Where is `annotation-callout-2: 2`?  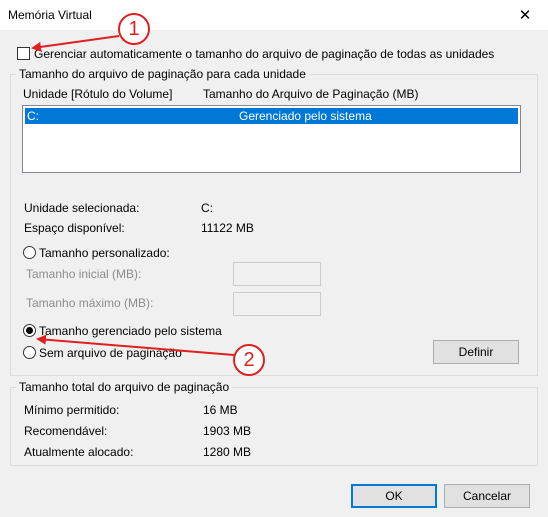 annotation-callout-2: 2 is located at coordinates (249, 360).